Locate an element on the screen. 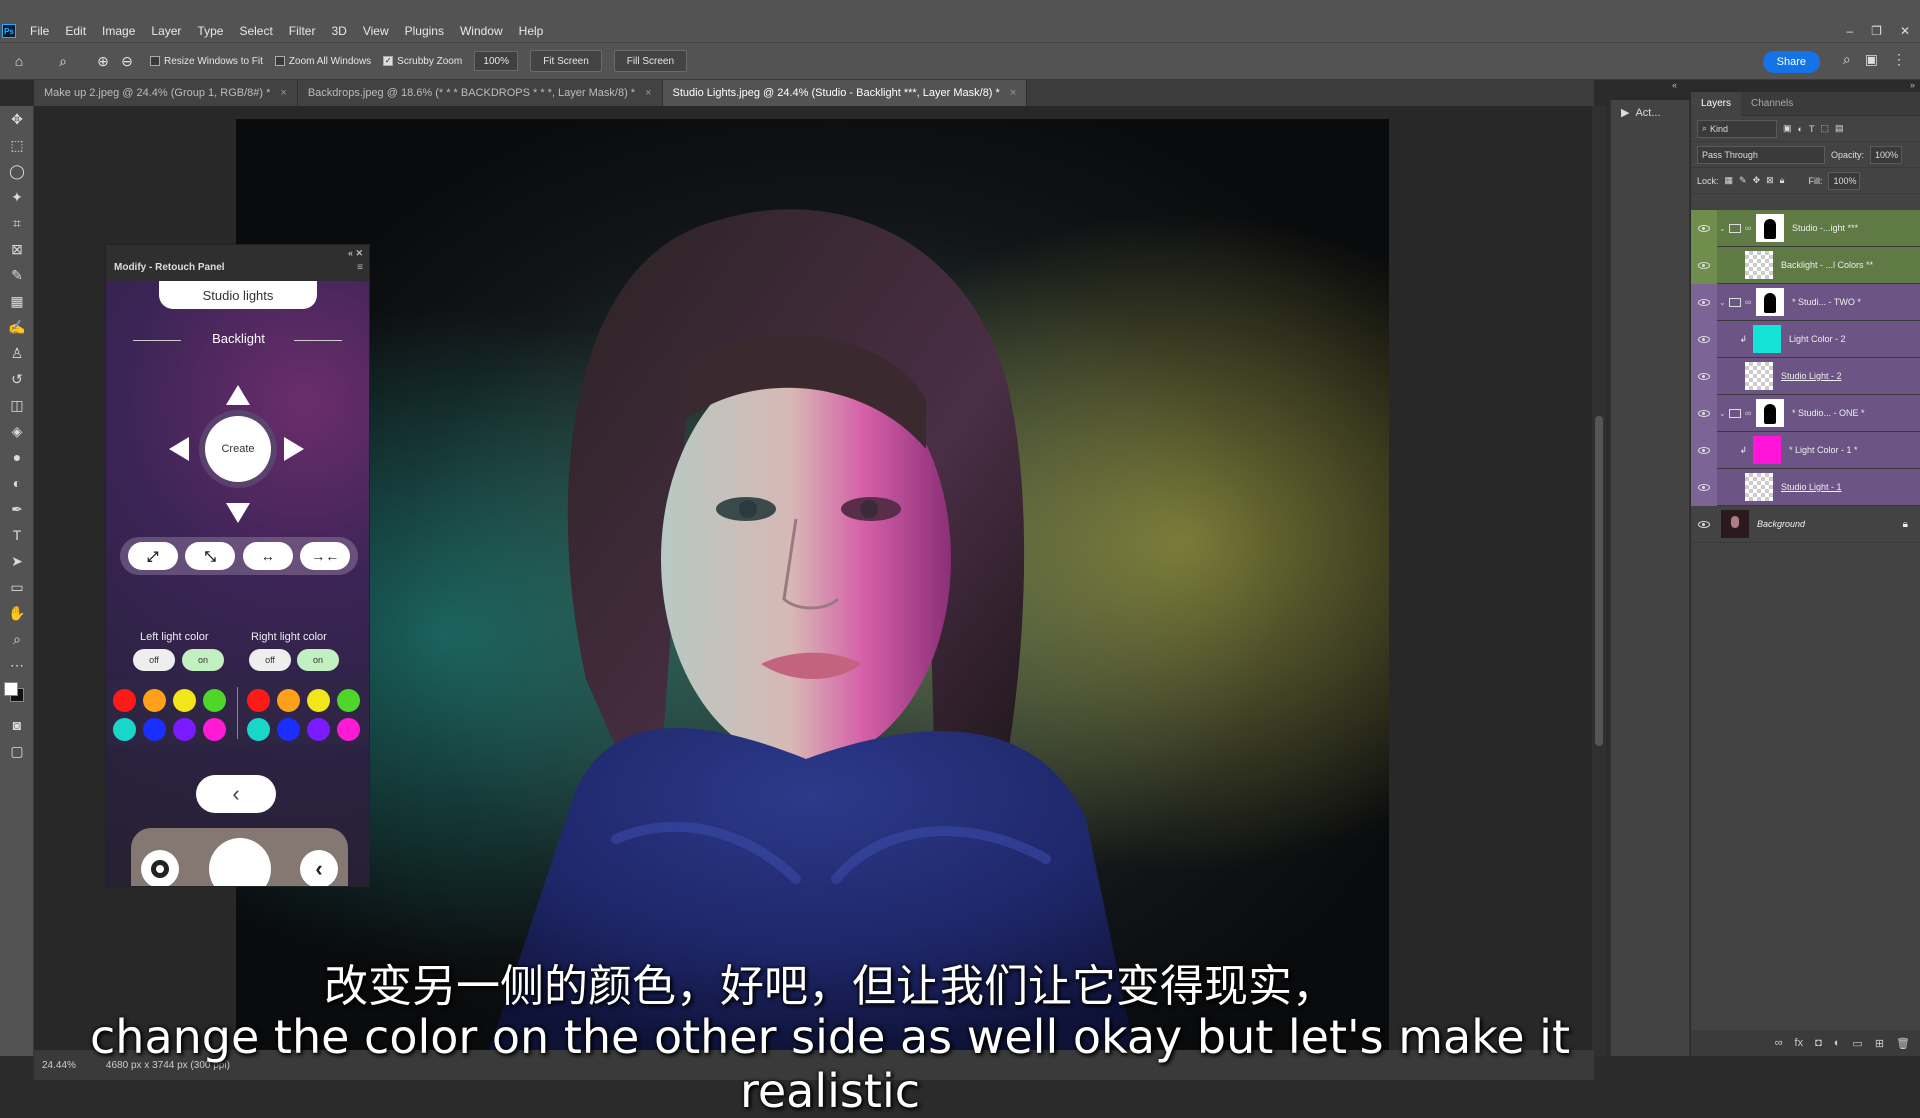 The height and width of the screenshot is (1118, 1920). pixel-filter-icon: ▣ is located at coordinates (1787, 128).